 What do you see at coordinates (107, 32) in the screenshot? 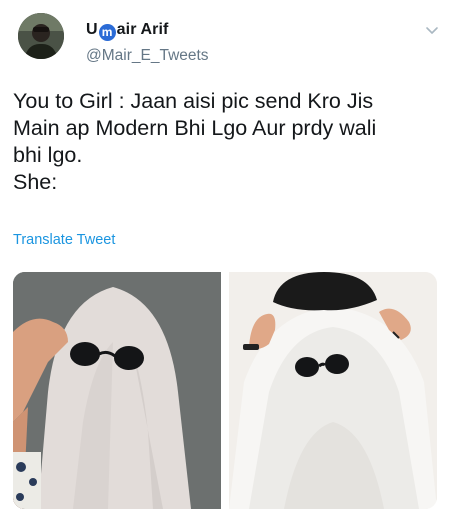
I see `name-emoji-badge: m` at bounding box center [107, 32].